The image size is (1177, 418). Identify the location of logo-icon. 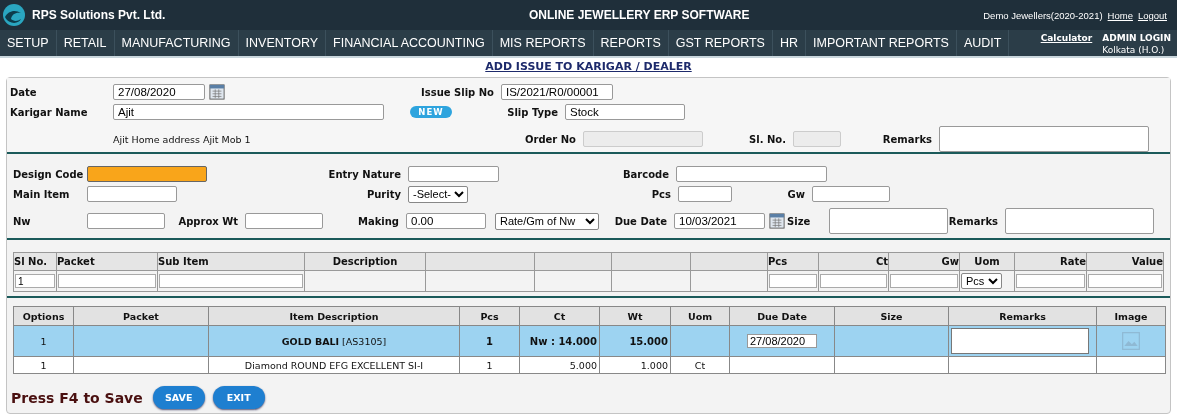
(14, 15).